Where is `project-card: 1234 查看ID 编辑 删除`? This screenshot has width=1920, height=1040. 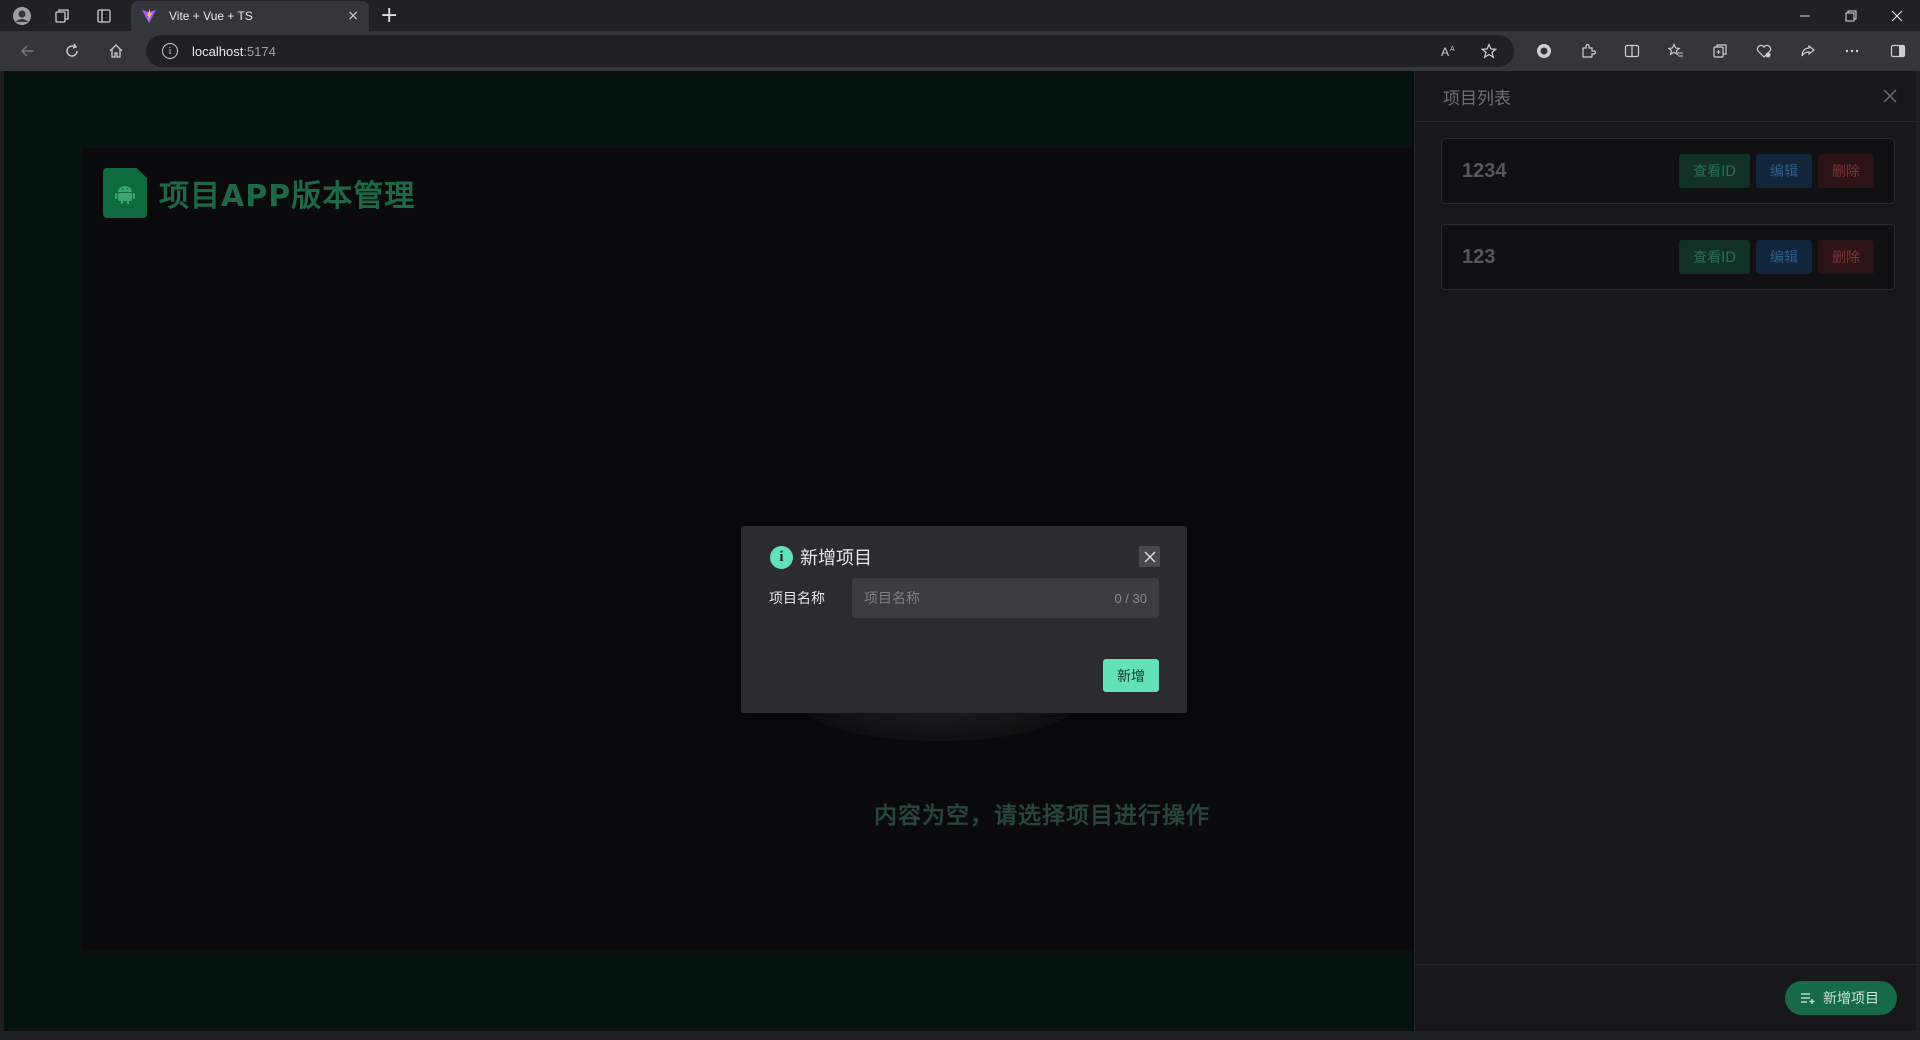 project-card: 1234 查看ID 编辑 删除 is located at coordinates (1668, 171).